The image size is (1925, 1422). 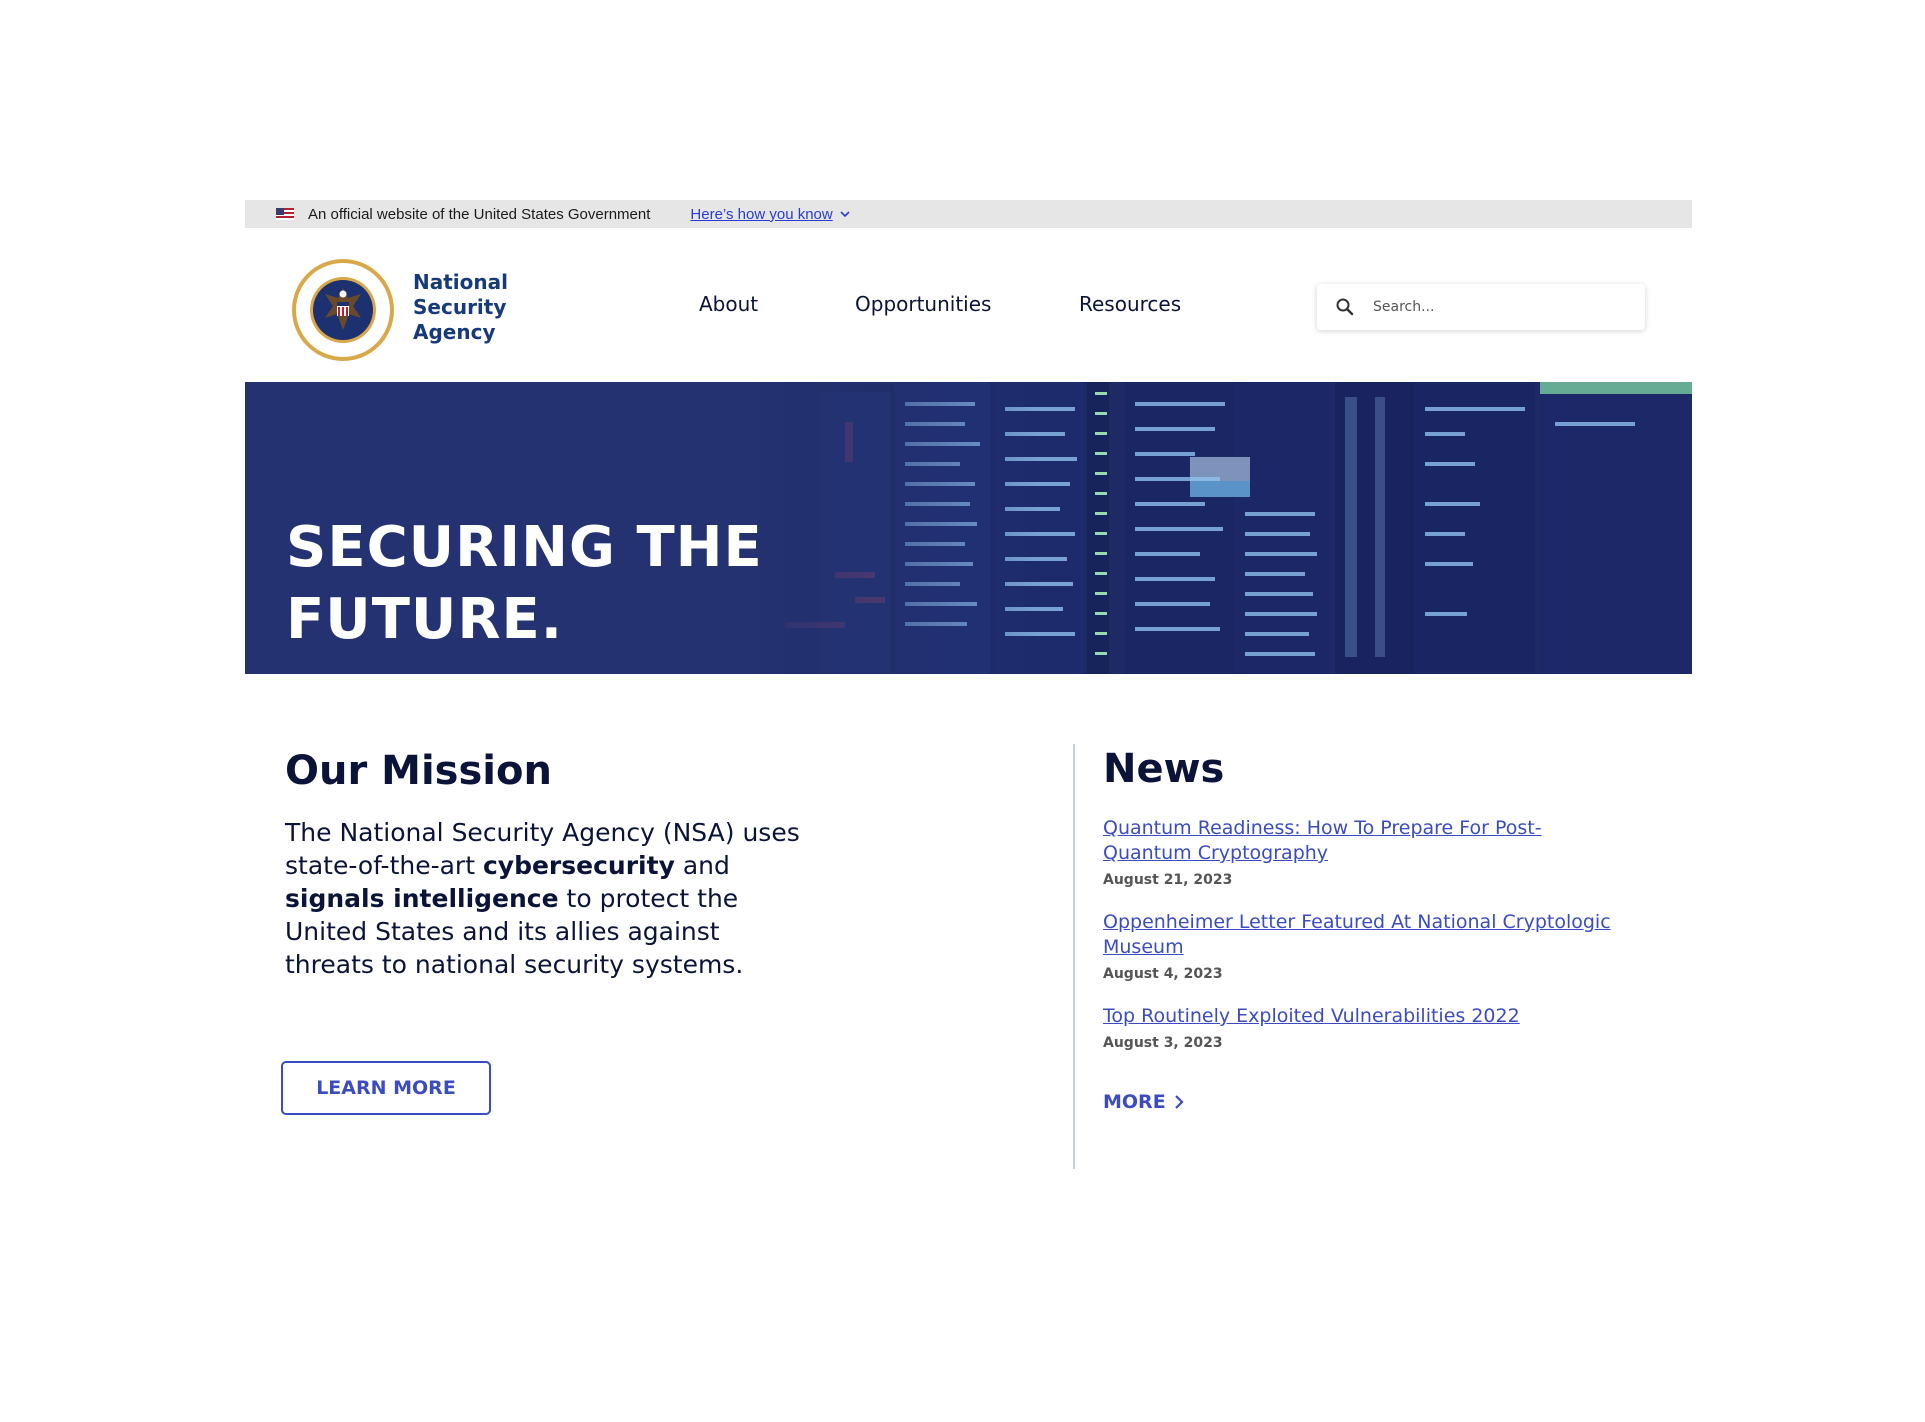 I want to click on news-date: August 3, 2023, so click(x=1163, y=1043).